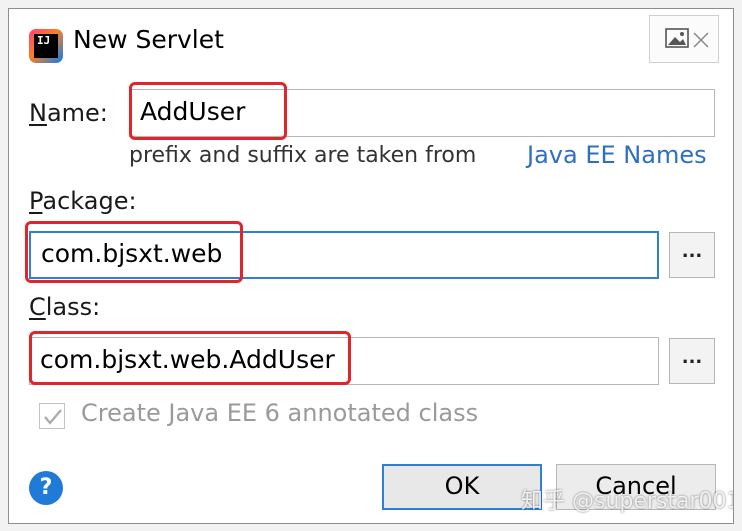 This screenshot has width=742, height=531. I want to click on package-label-rest: ackage:, so click(89, 201).